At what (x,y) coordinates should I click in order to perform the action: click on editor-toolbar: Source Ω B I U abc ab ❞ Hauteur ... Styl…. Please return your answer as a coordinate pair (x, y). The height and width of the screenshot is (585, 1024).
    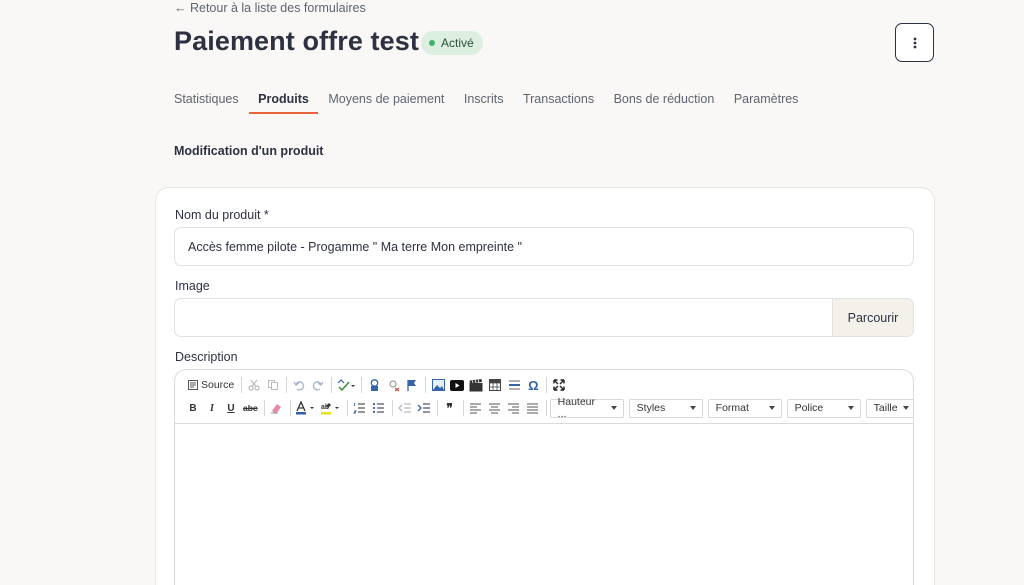
    Looking at the image, I should click on (544, 397).